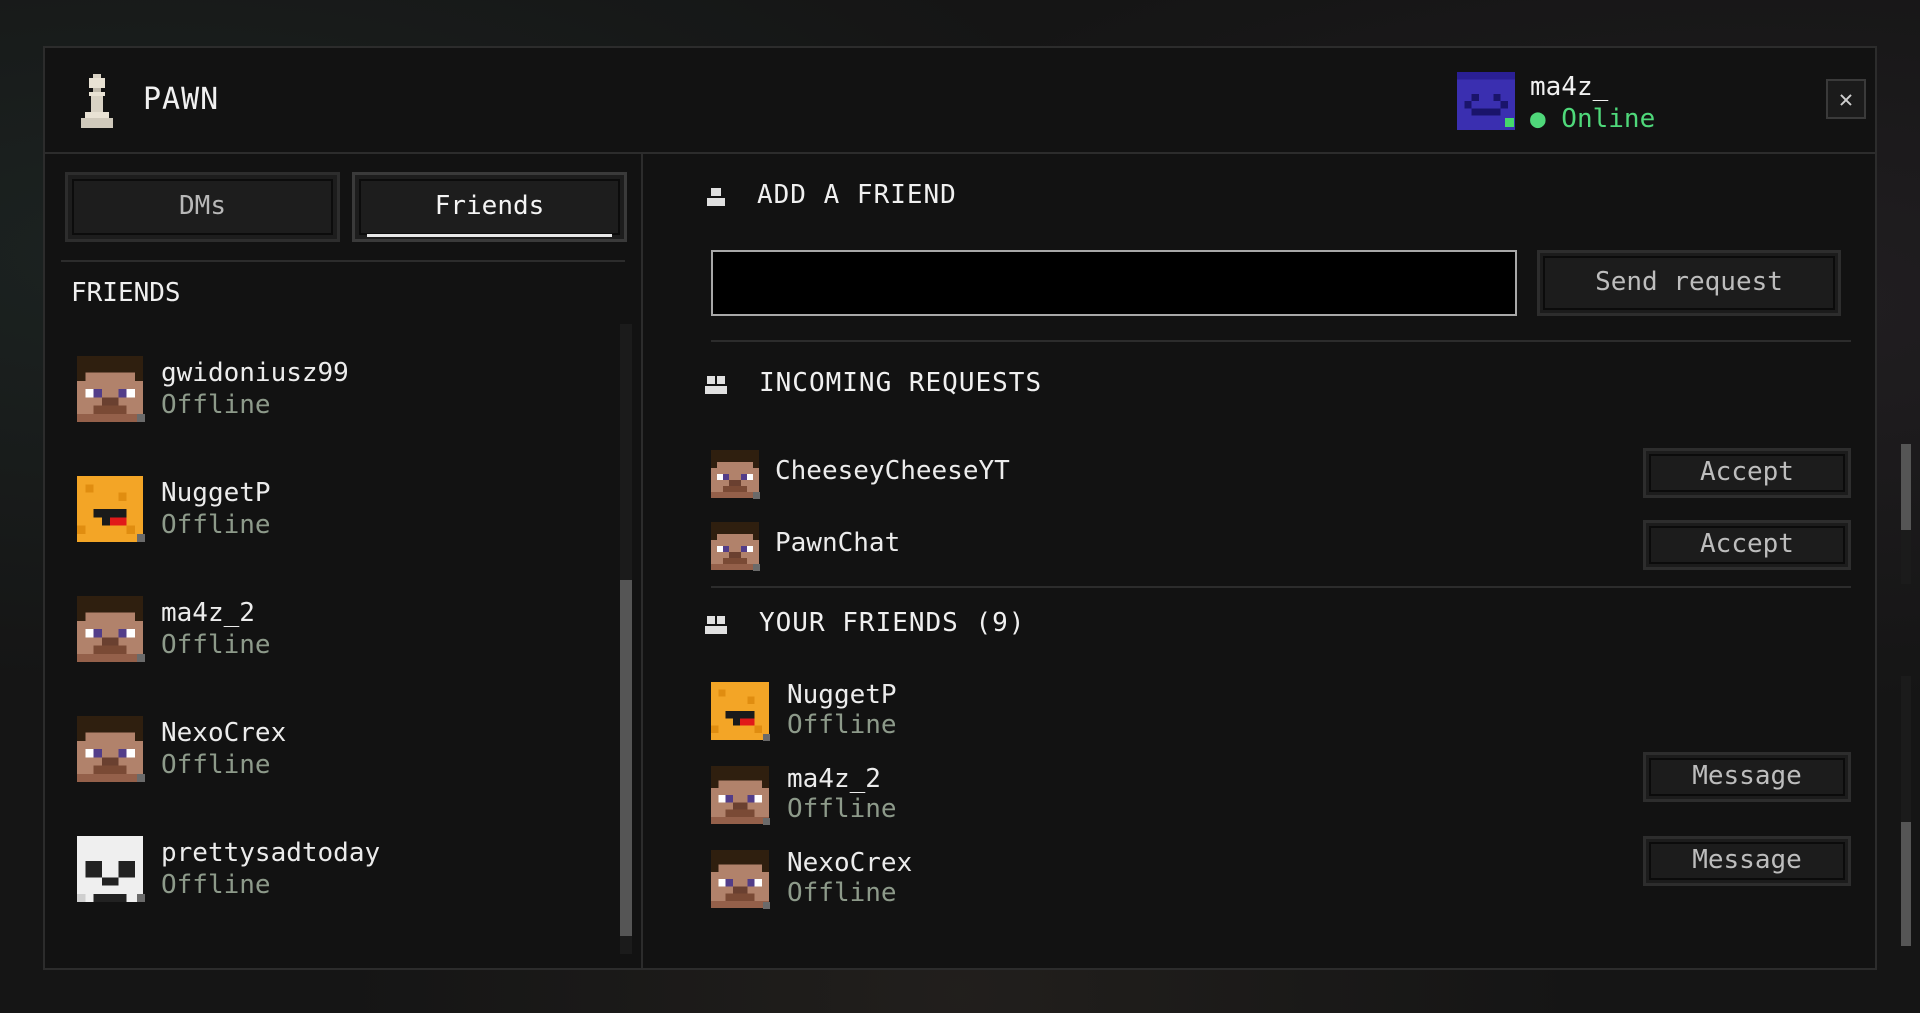 The image size is (1920, 1013). What do you see at coordinates (337, 746) in the screenshot?
I see `sidebar-friend-item: NexoCrex Offline` at bounding box center [337, 746].